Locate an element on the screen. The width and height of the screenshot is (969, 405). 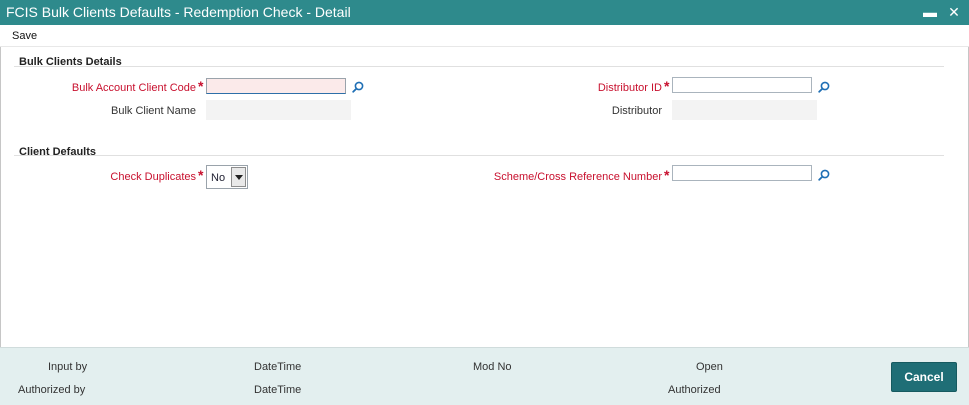
authorized-by-label: Authorized by is located at coordinates (52, 390).